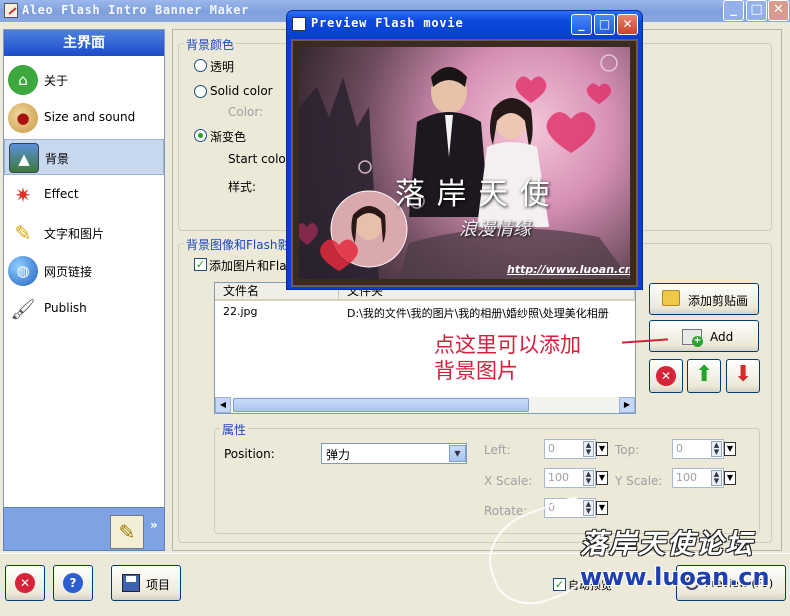  I want to click on scroll-left-button: ◀, so click(223, 405).